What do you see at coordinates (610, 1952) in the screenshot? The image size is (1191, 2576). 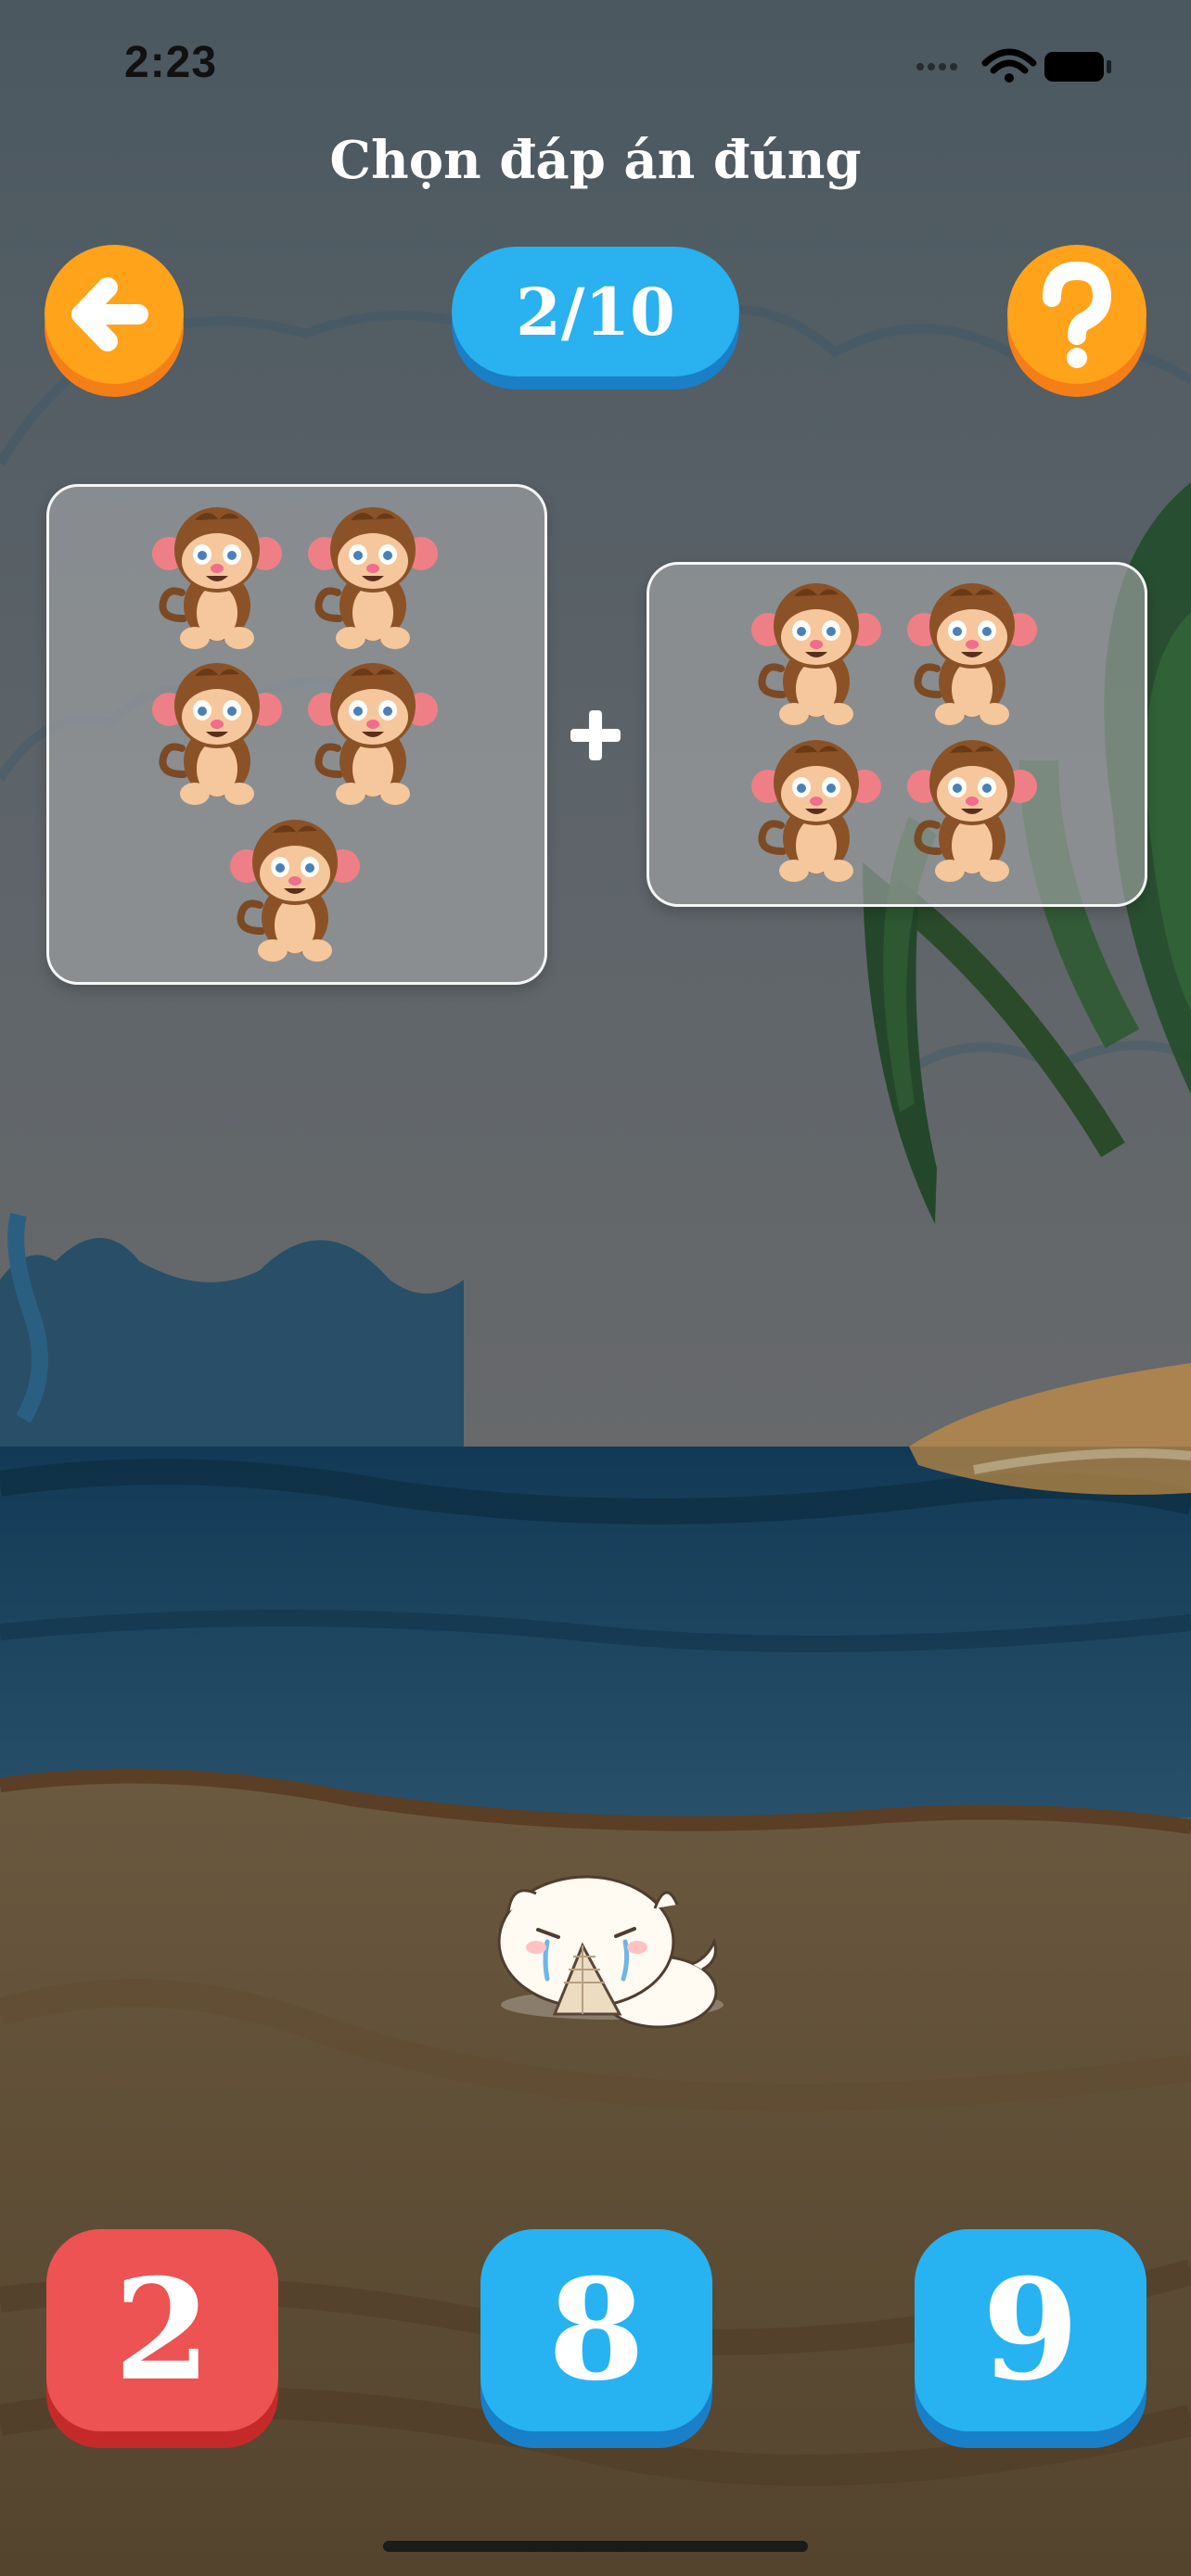 I see `crying-cat-icon` at bounding box center [610, 1952].